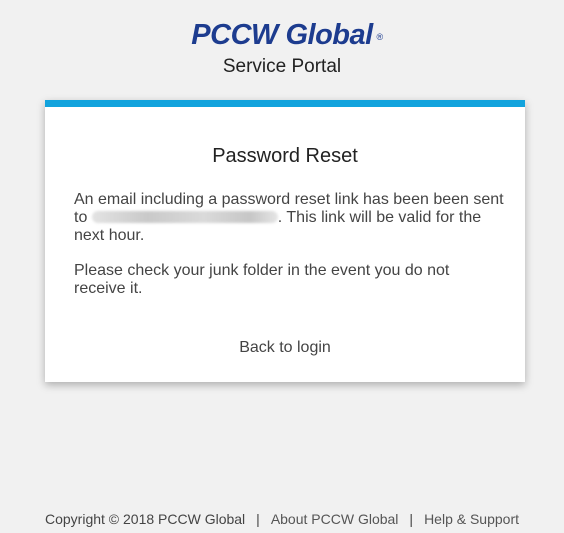  I want to click on back-to-login-link: Back to login, so click(285, 348).